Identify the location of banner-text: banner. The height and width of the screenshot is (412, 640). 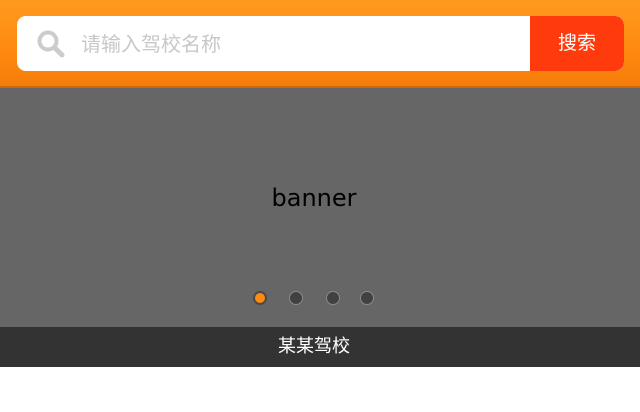
(314, 198).